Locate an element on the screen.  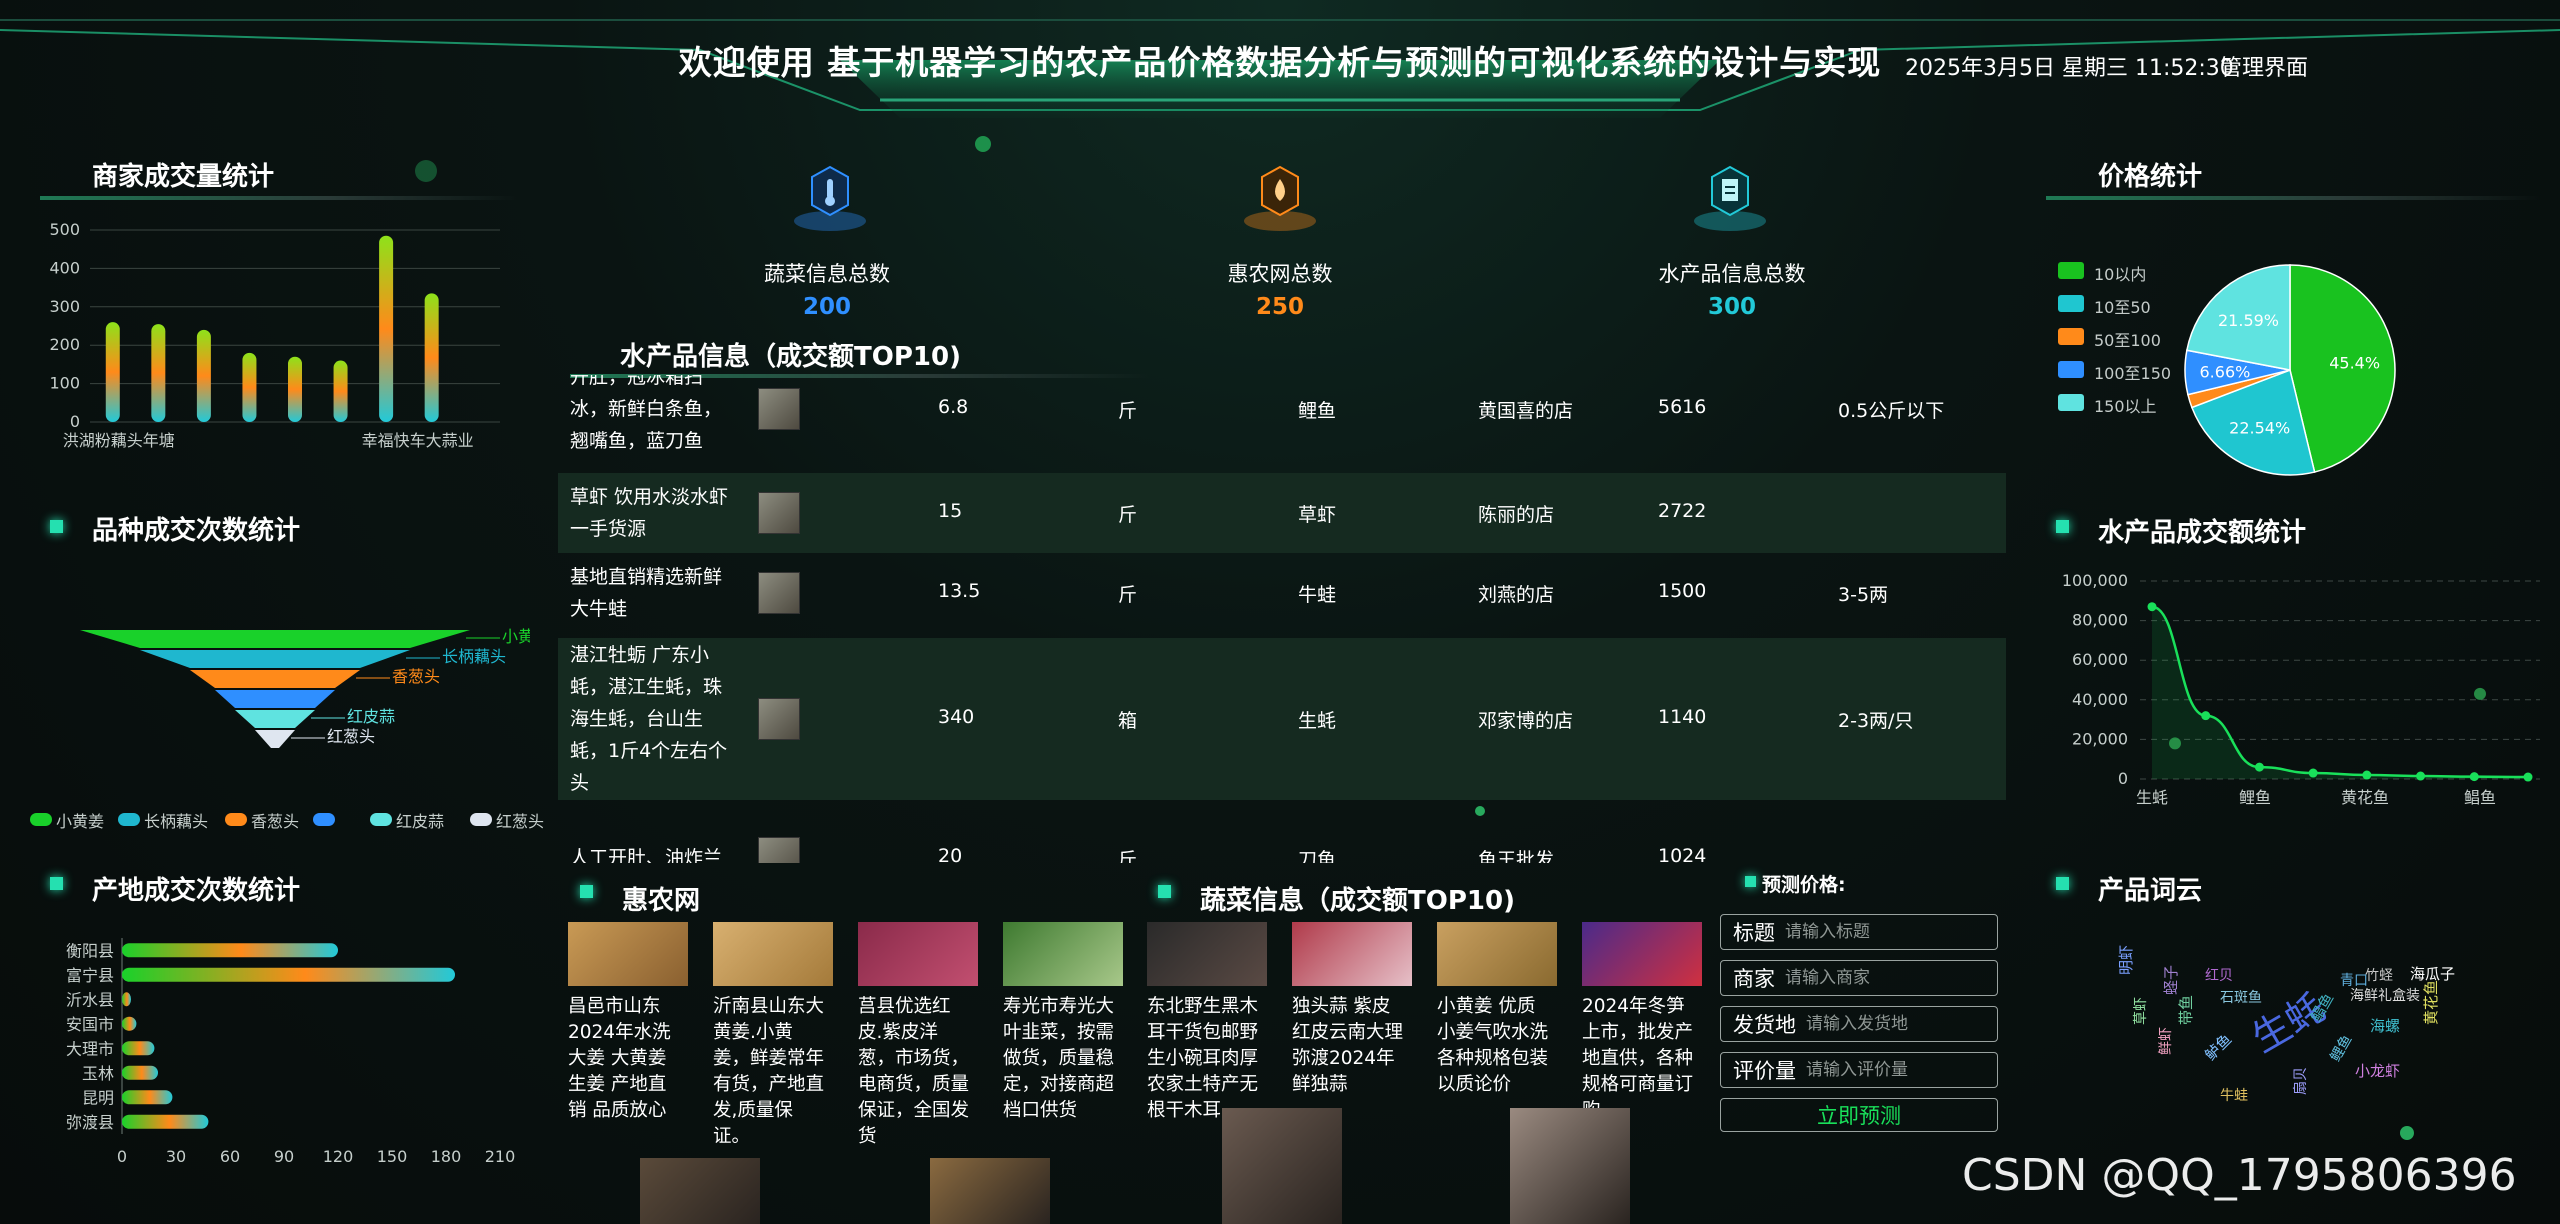
predict-button: 立即预测 is located at coordinates (1859, 1115).